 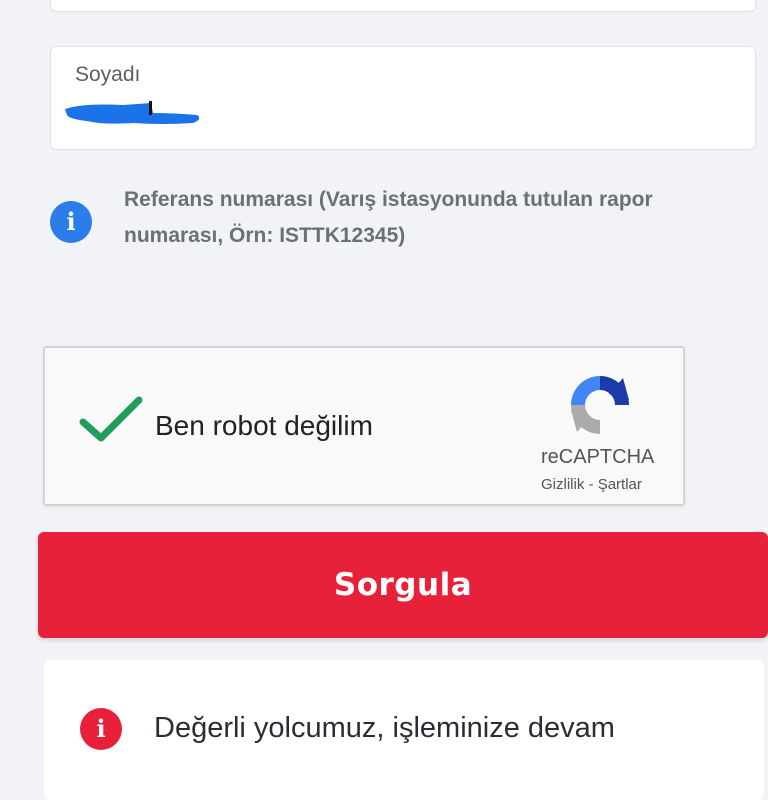 What do you see at coordinates (71, 222) in the screenshot?
I see `info-icon: i` at bounding box center [71, 222].